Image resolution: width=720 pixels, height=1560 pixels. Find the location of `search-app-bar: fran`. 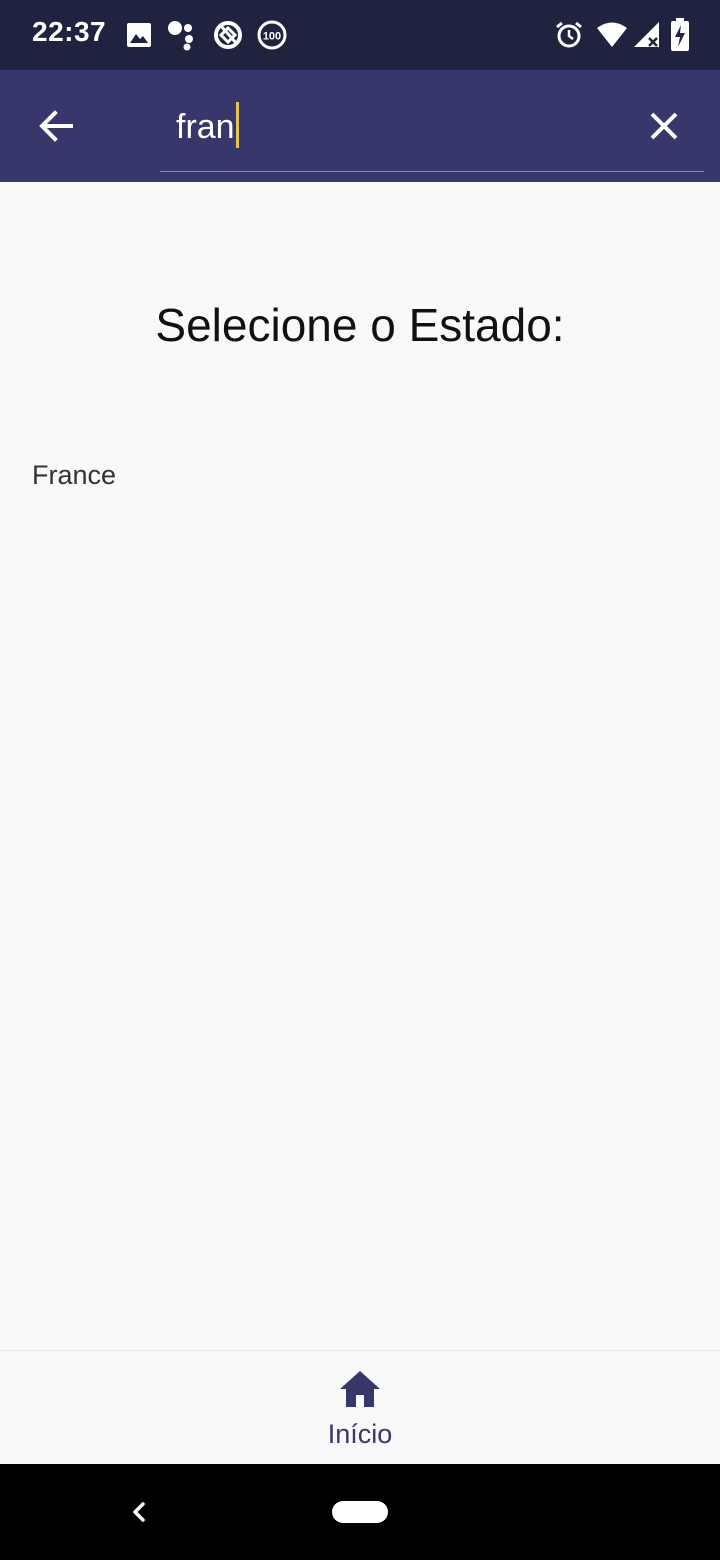

search-app-bar: fran is located at coordinates (360, 126).